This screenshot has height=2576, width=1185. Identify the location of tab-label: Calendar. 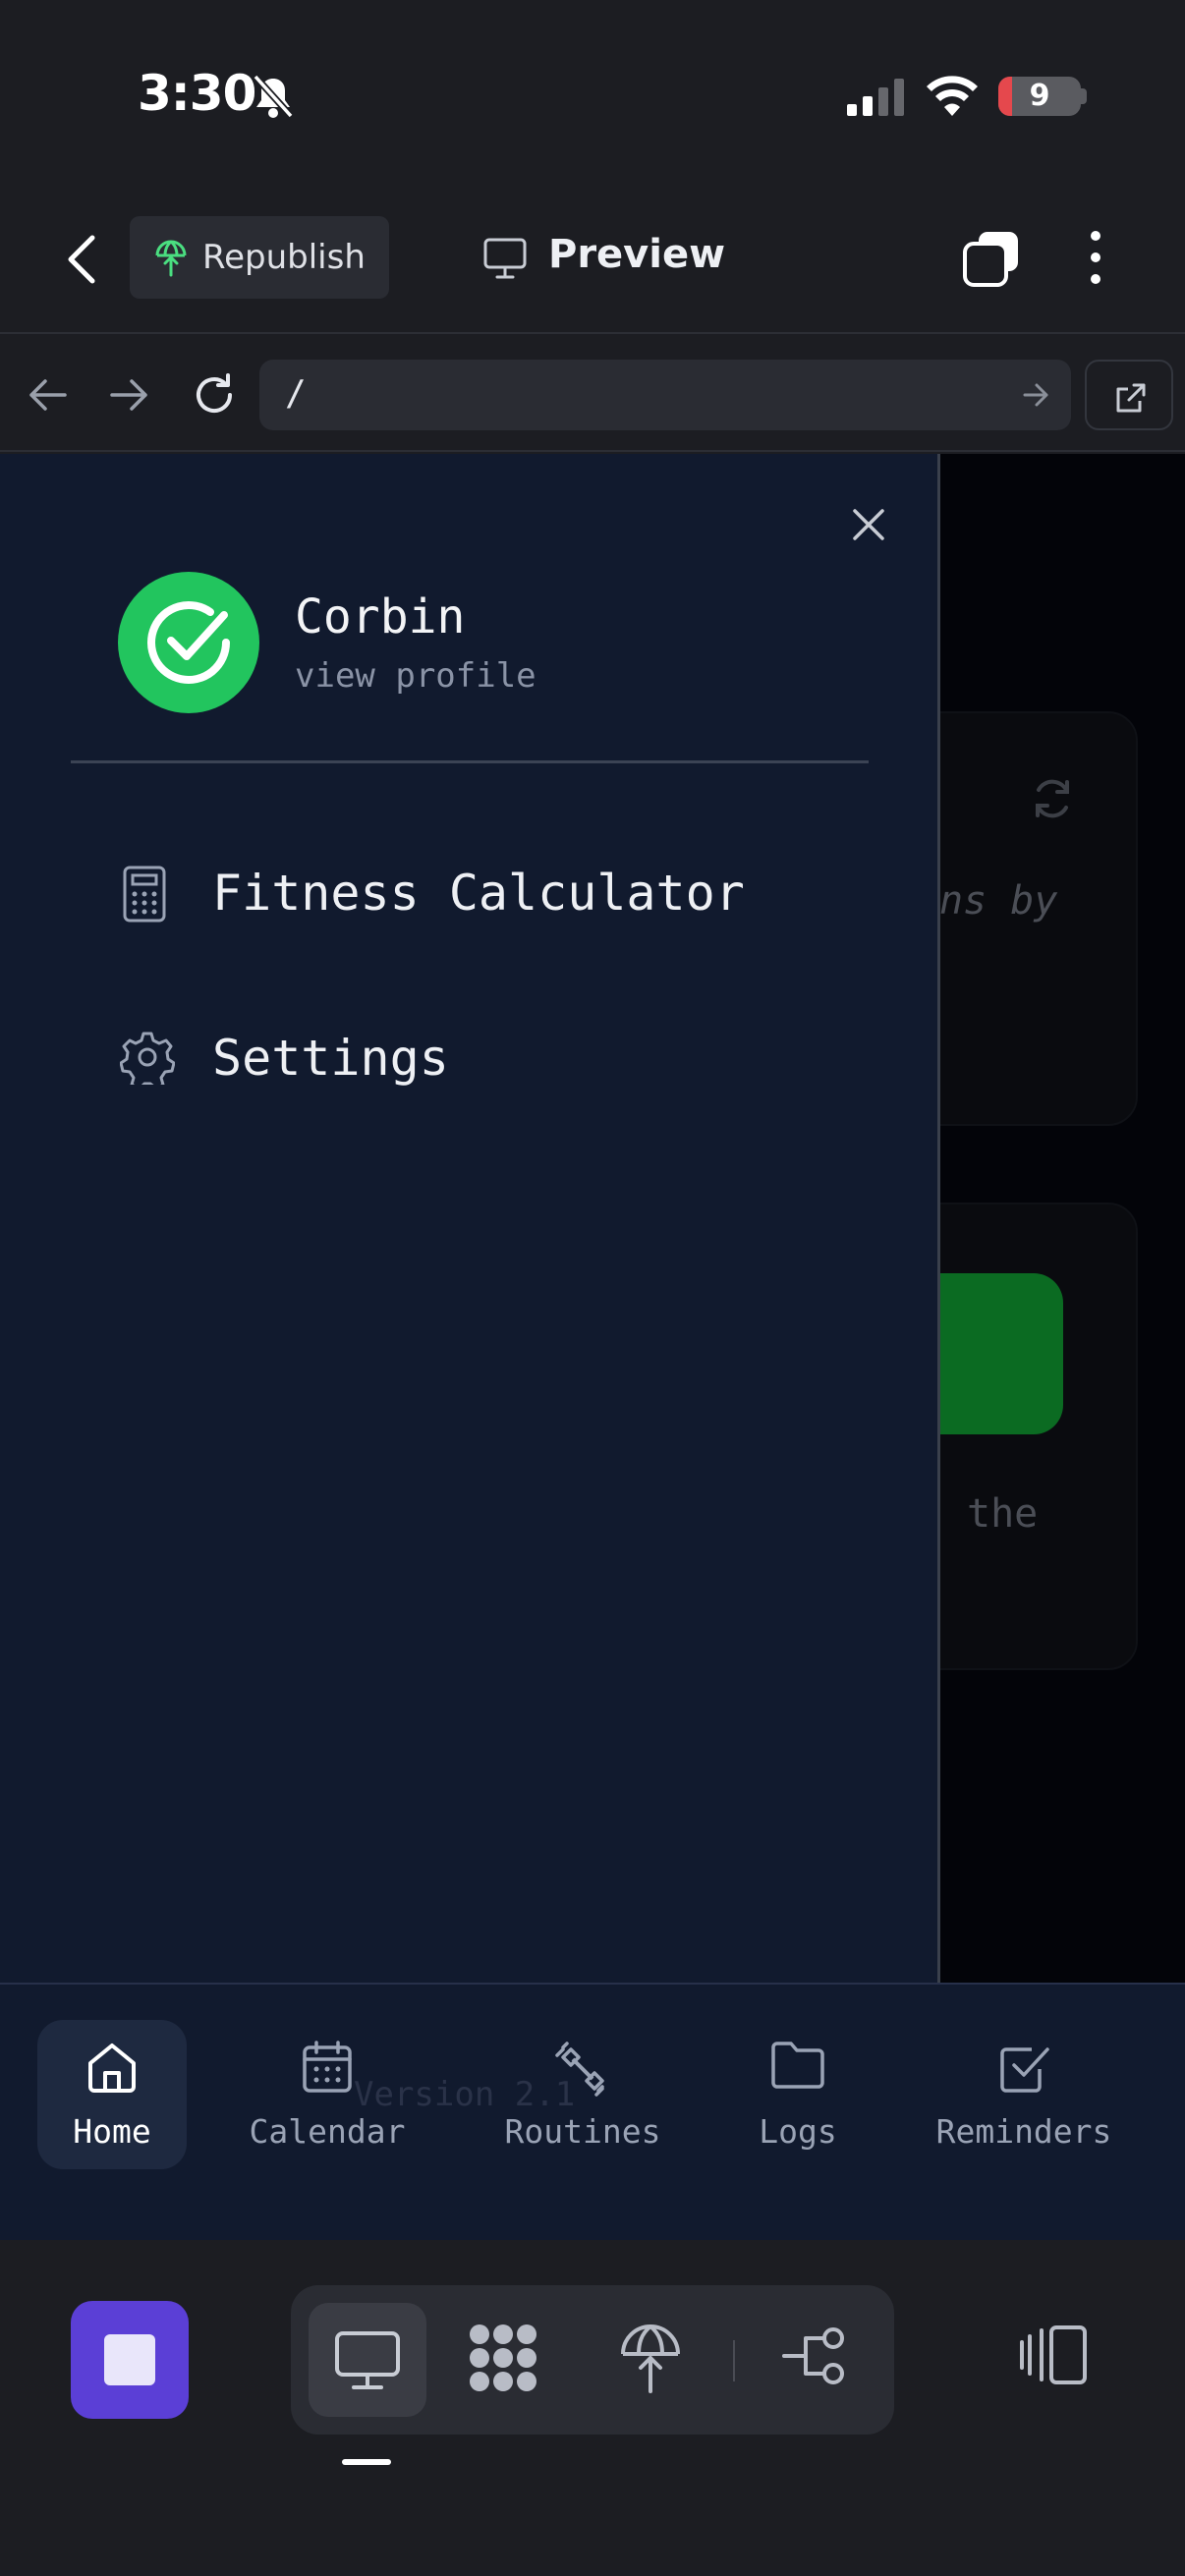
(327, 2131).